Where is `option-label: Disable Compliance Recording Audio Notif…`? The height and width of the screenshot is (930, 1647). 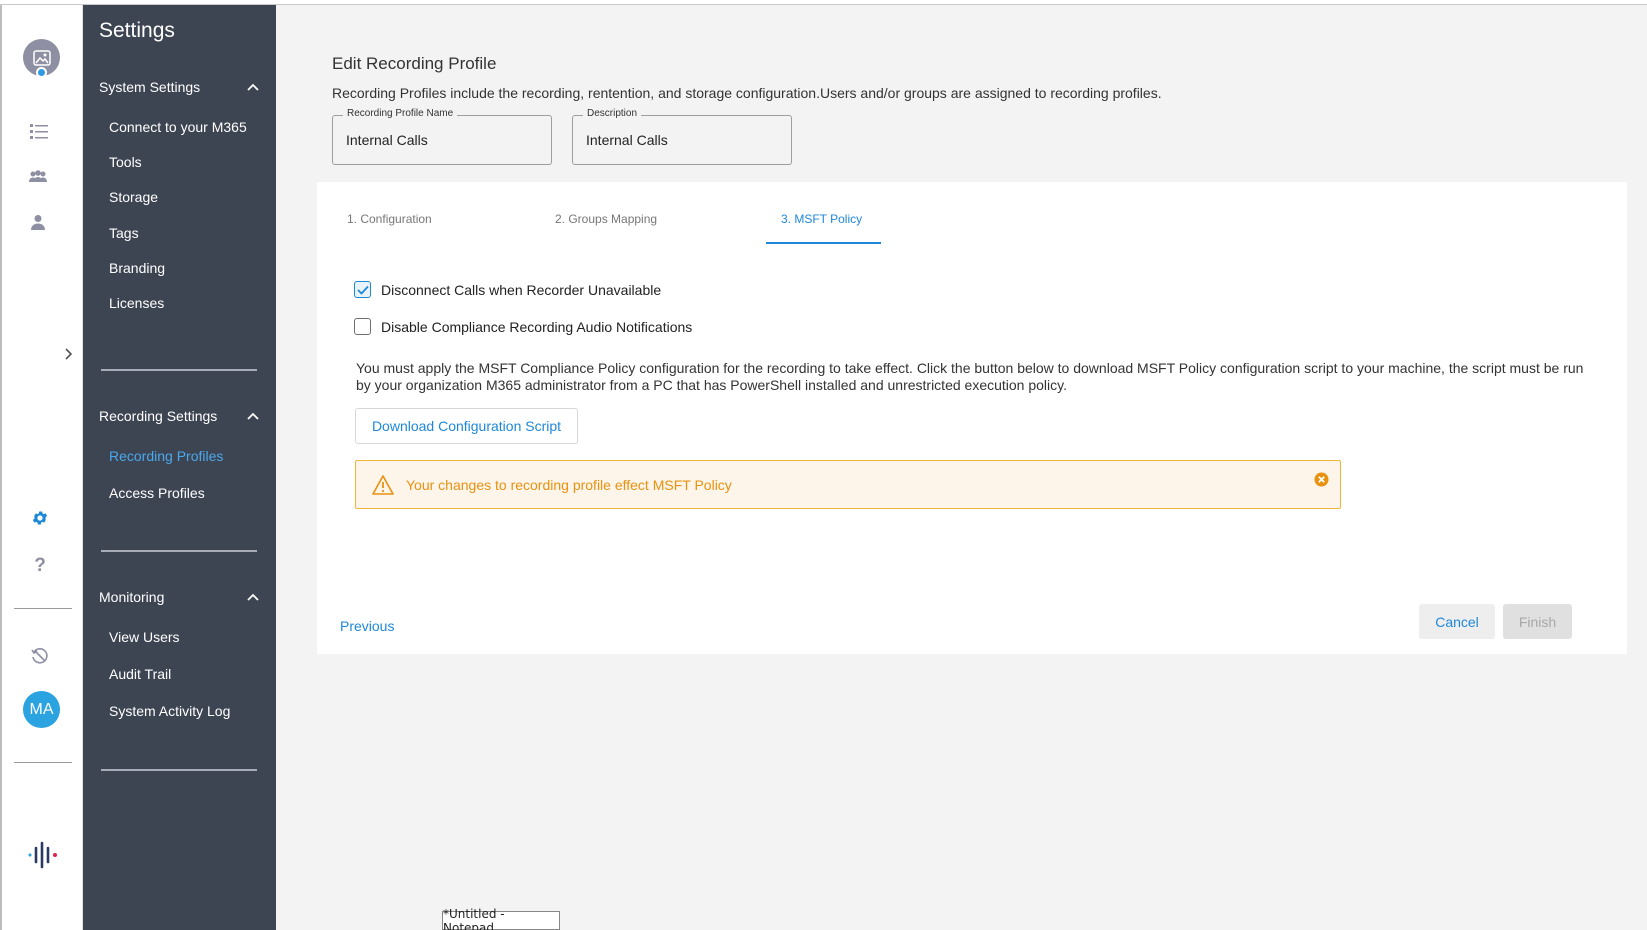 option-label: Disable Compliance Recording Audio Notif… is located at coordinates (537, 326).